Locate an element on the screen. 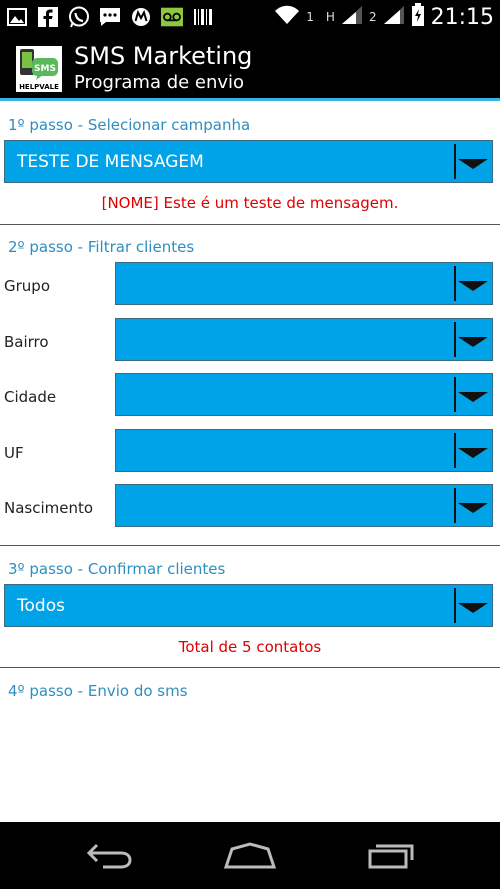  step3-title: 3º passo - Confirmar clientes is located at coordinates (117, 569).